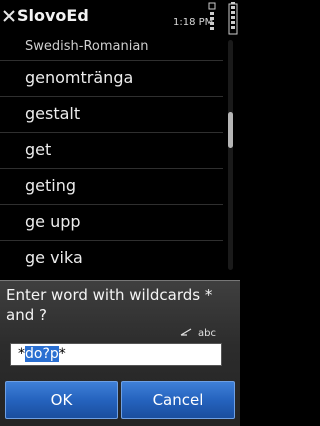  I want to click on list-item: ge vika, so click(111, 258).